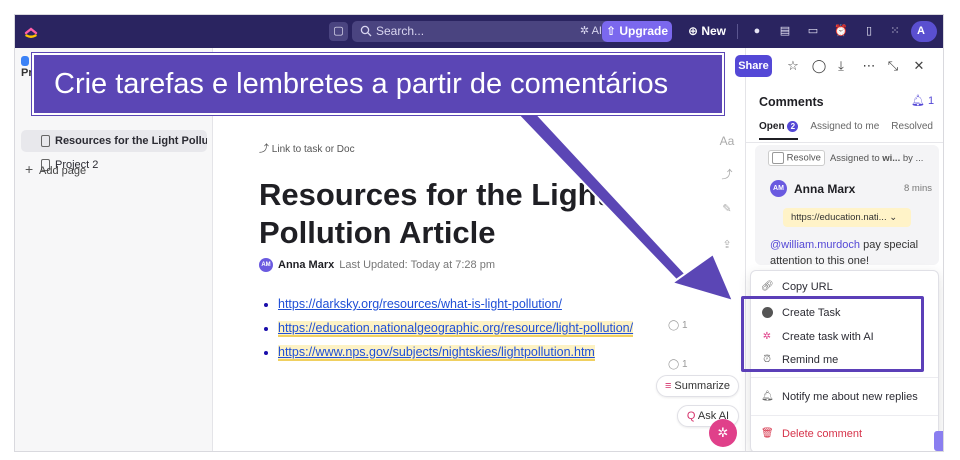 The image size is (960, 460). I want to click on comments-toggle-icon: ◯, so click(819, 66).